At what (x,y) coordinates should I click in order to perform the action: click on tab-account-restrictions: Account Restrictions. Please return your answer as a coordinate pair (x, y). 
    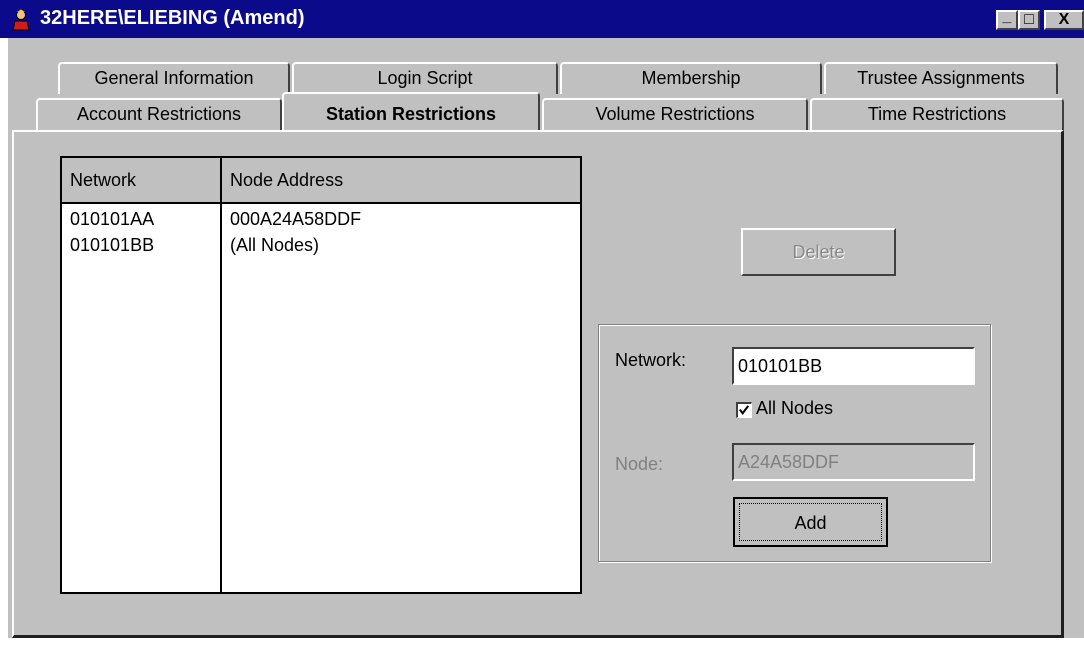
    Looking at the image, I should click on (159, 114).